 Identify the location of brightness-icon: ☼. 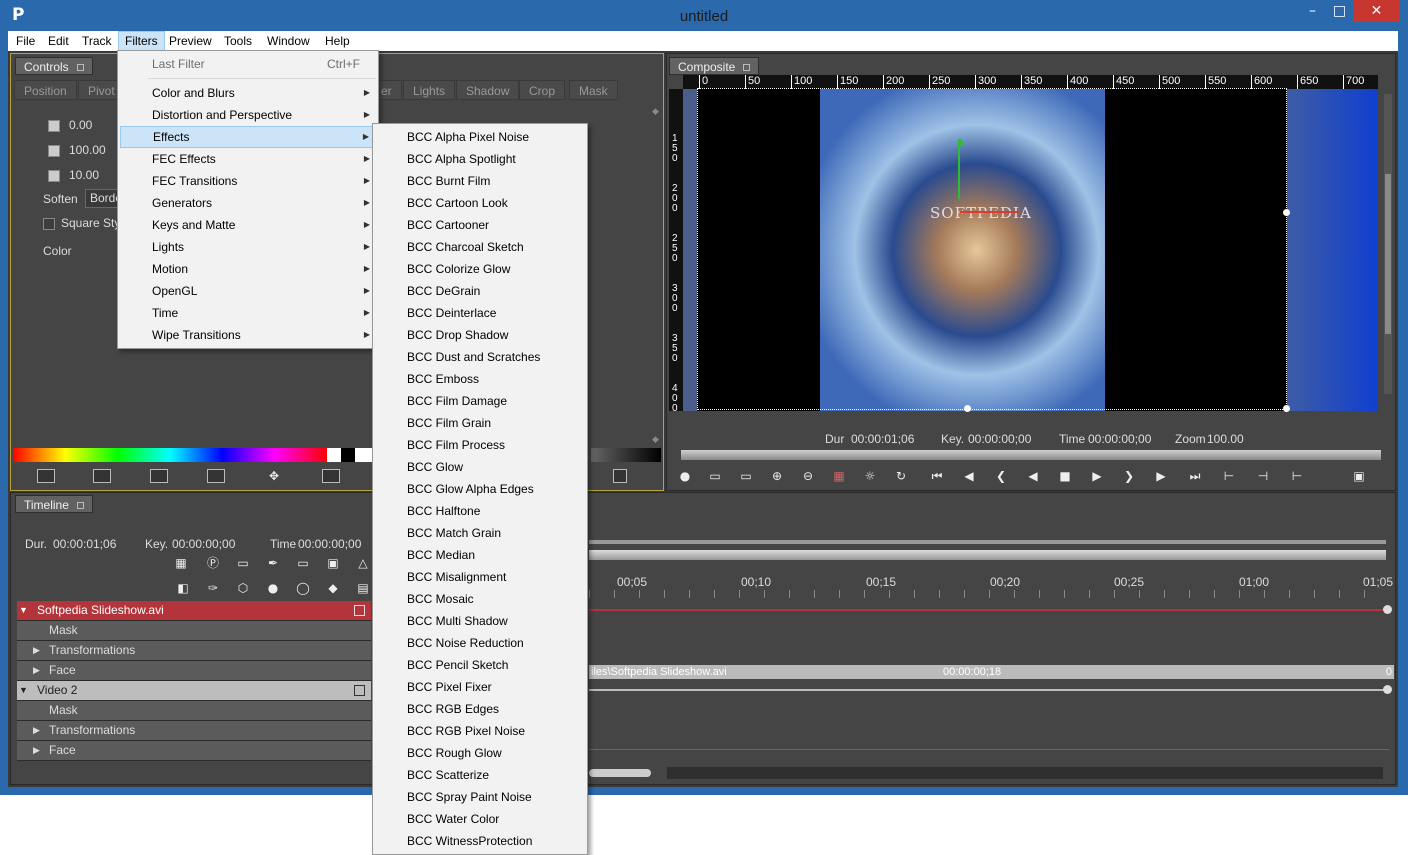
(870, 476).